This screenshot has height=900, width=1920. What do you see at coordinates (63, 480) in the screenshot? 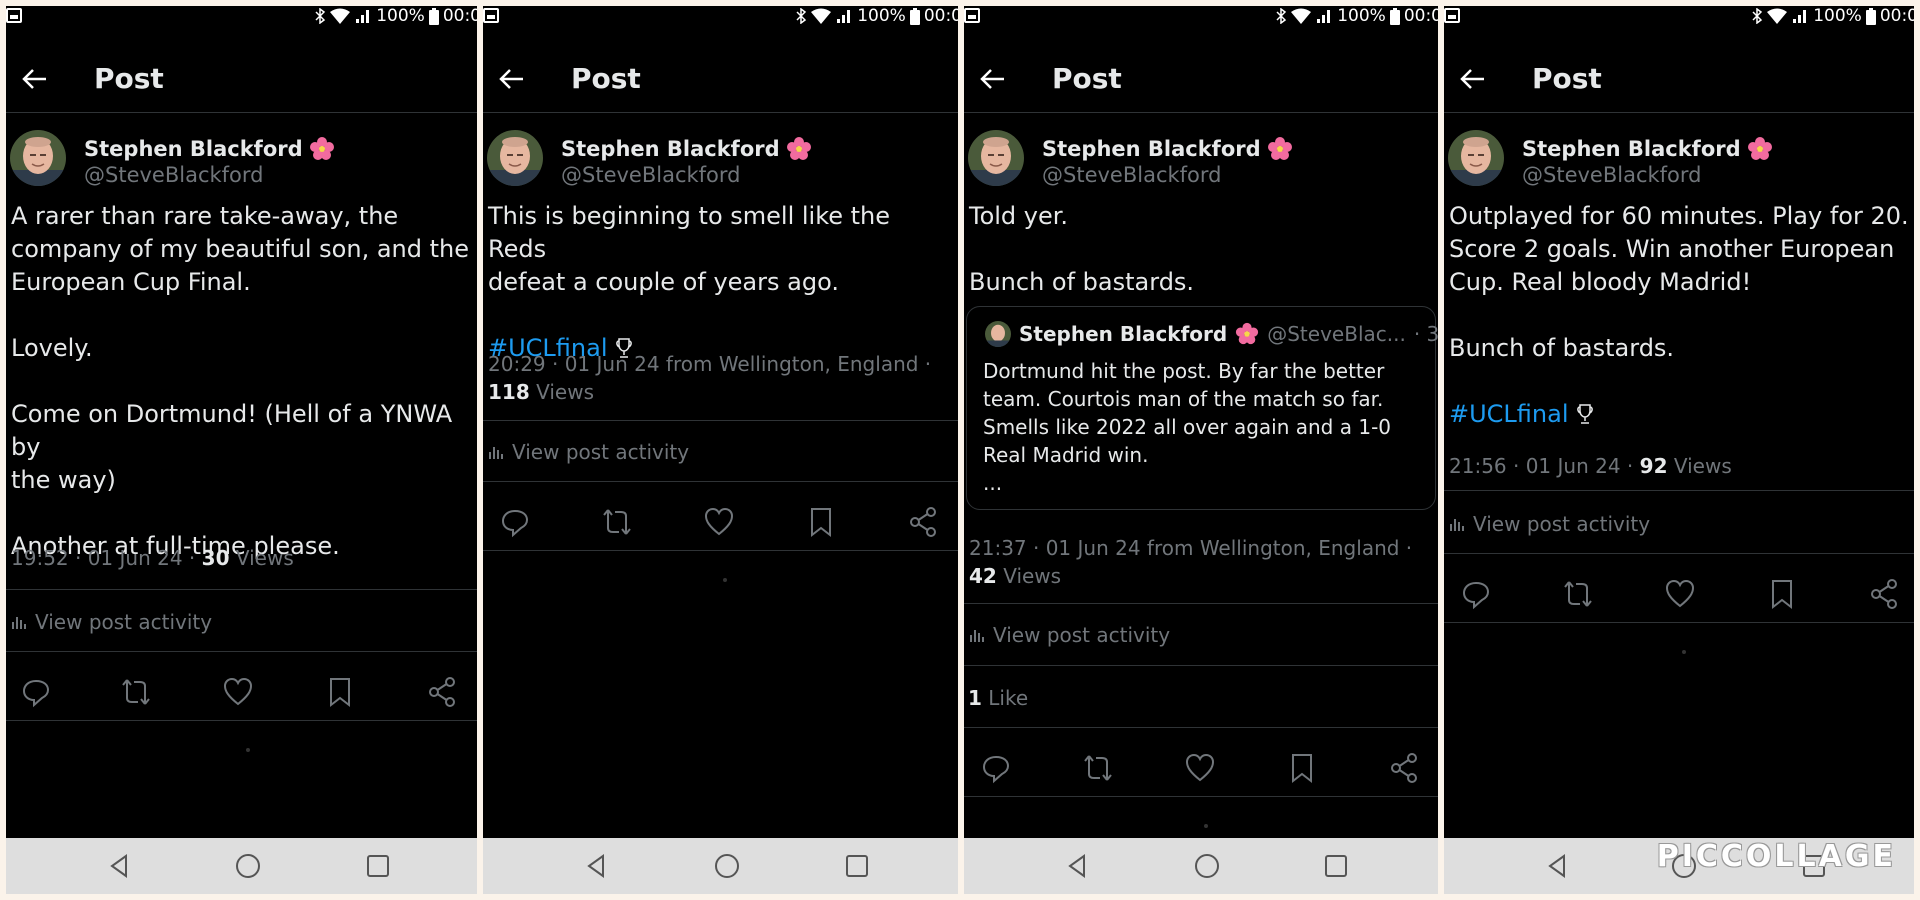
I see `post-line: the way)` at bounding box center [63, 480].